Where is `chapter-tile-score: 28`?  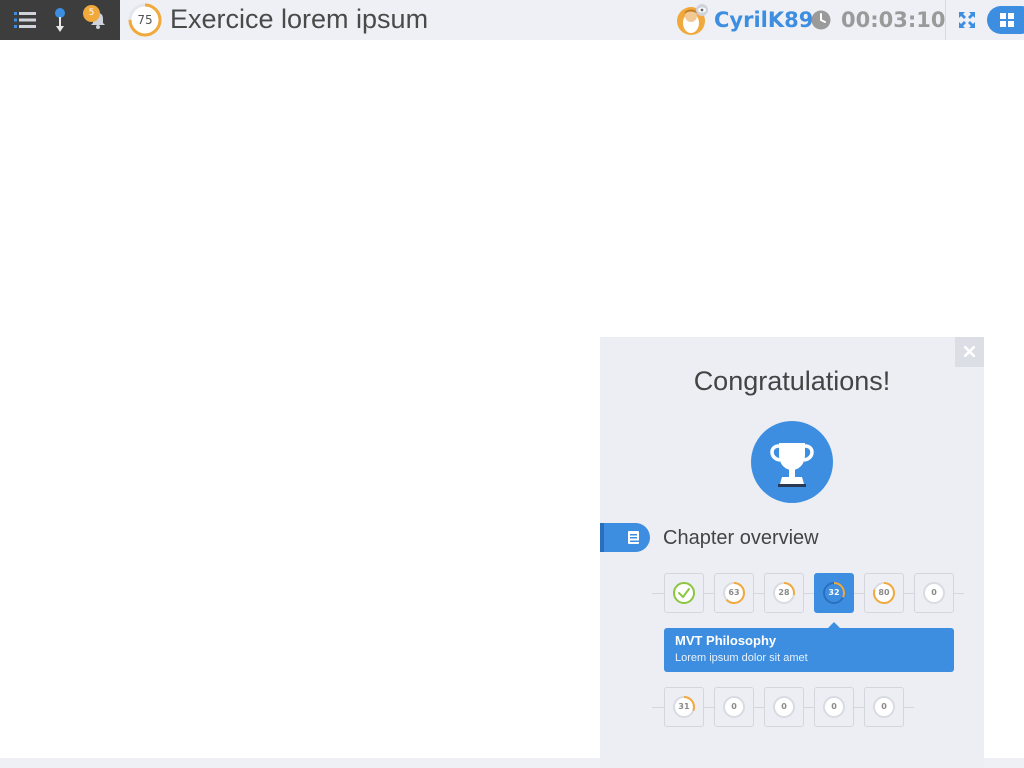 chapter-tile-score: 28 is located at coordinates (784, 592).